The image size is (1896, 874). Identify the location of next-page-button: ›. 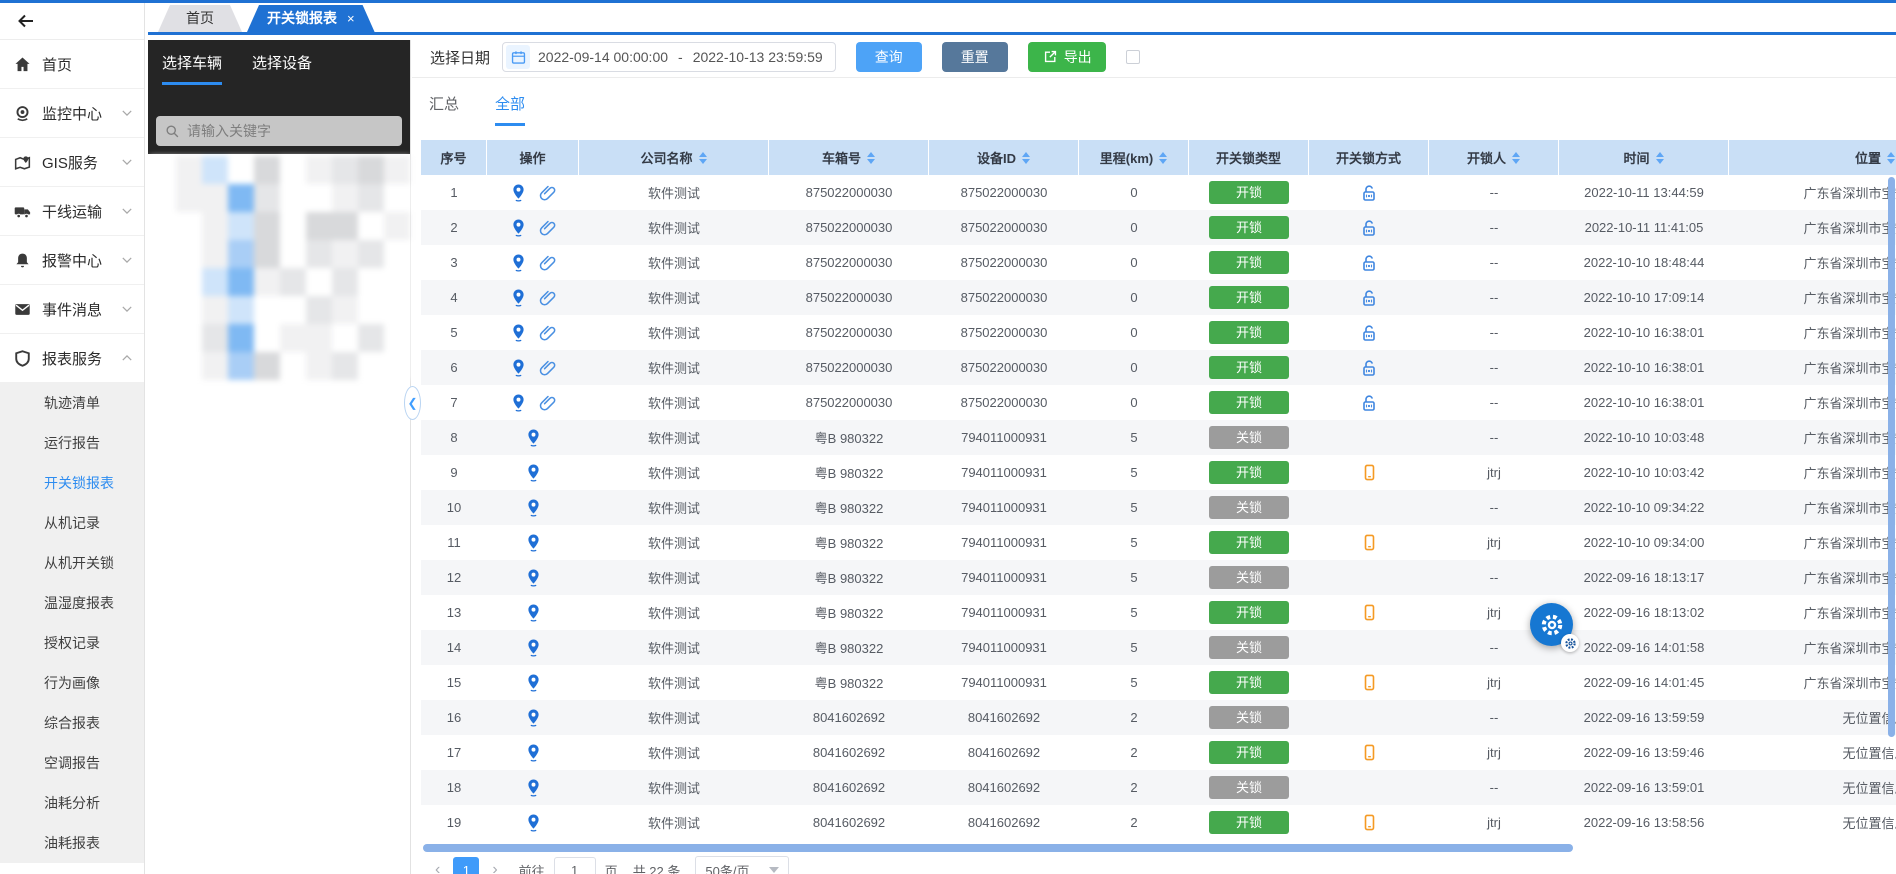
(494, 867).